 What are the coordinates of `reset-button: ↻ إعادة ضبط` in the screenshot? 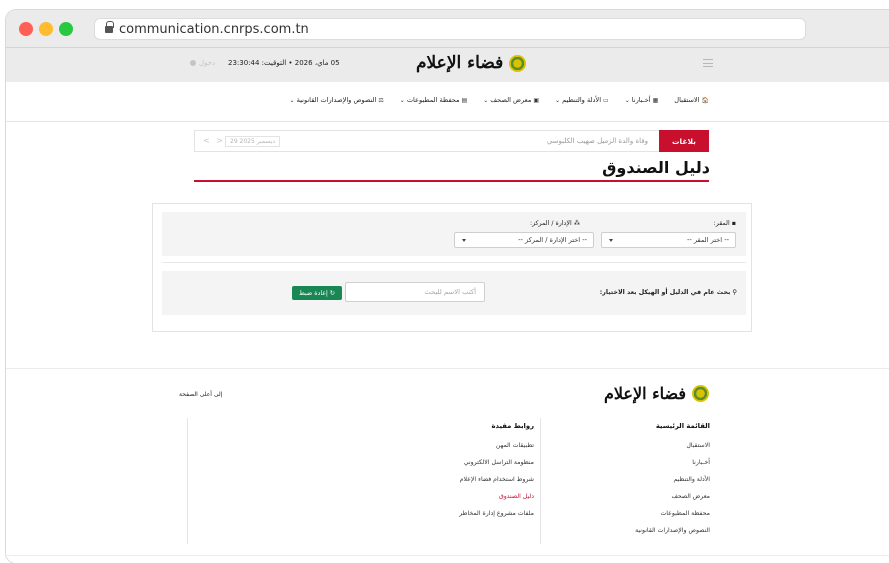 It's located at (317, 293).